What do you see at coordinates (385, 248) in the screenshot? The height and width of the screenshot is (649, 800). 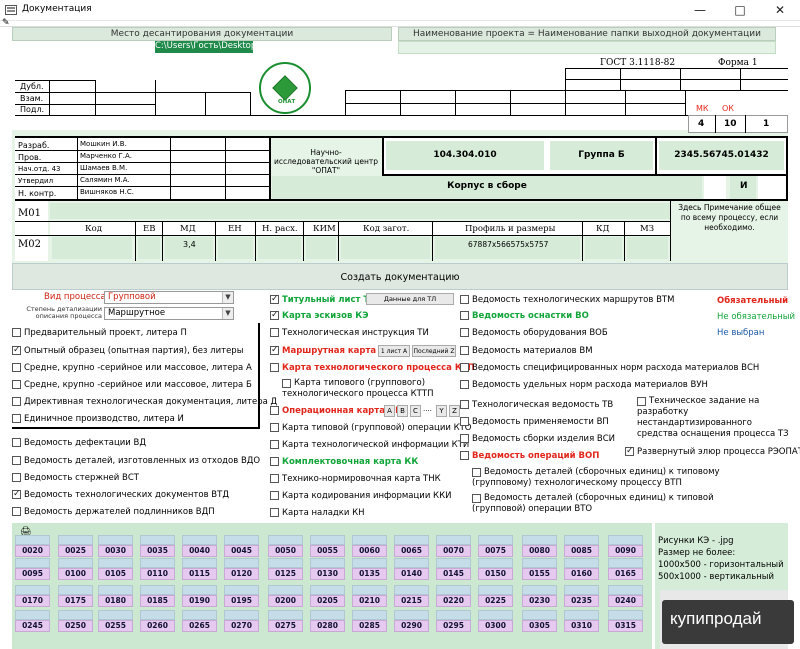 I see `kod-zagot-field` at bounding box center [385, 248].